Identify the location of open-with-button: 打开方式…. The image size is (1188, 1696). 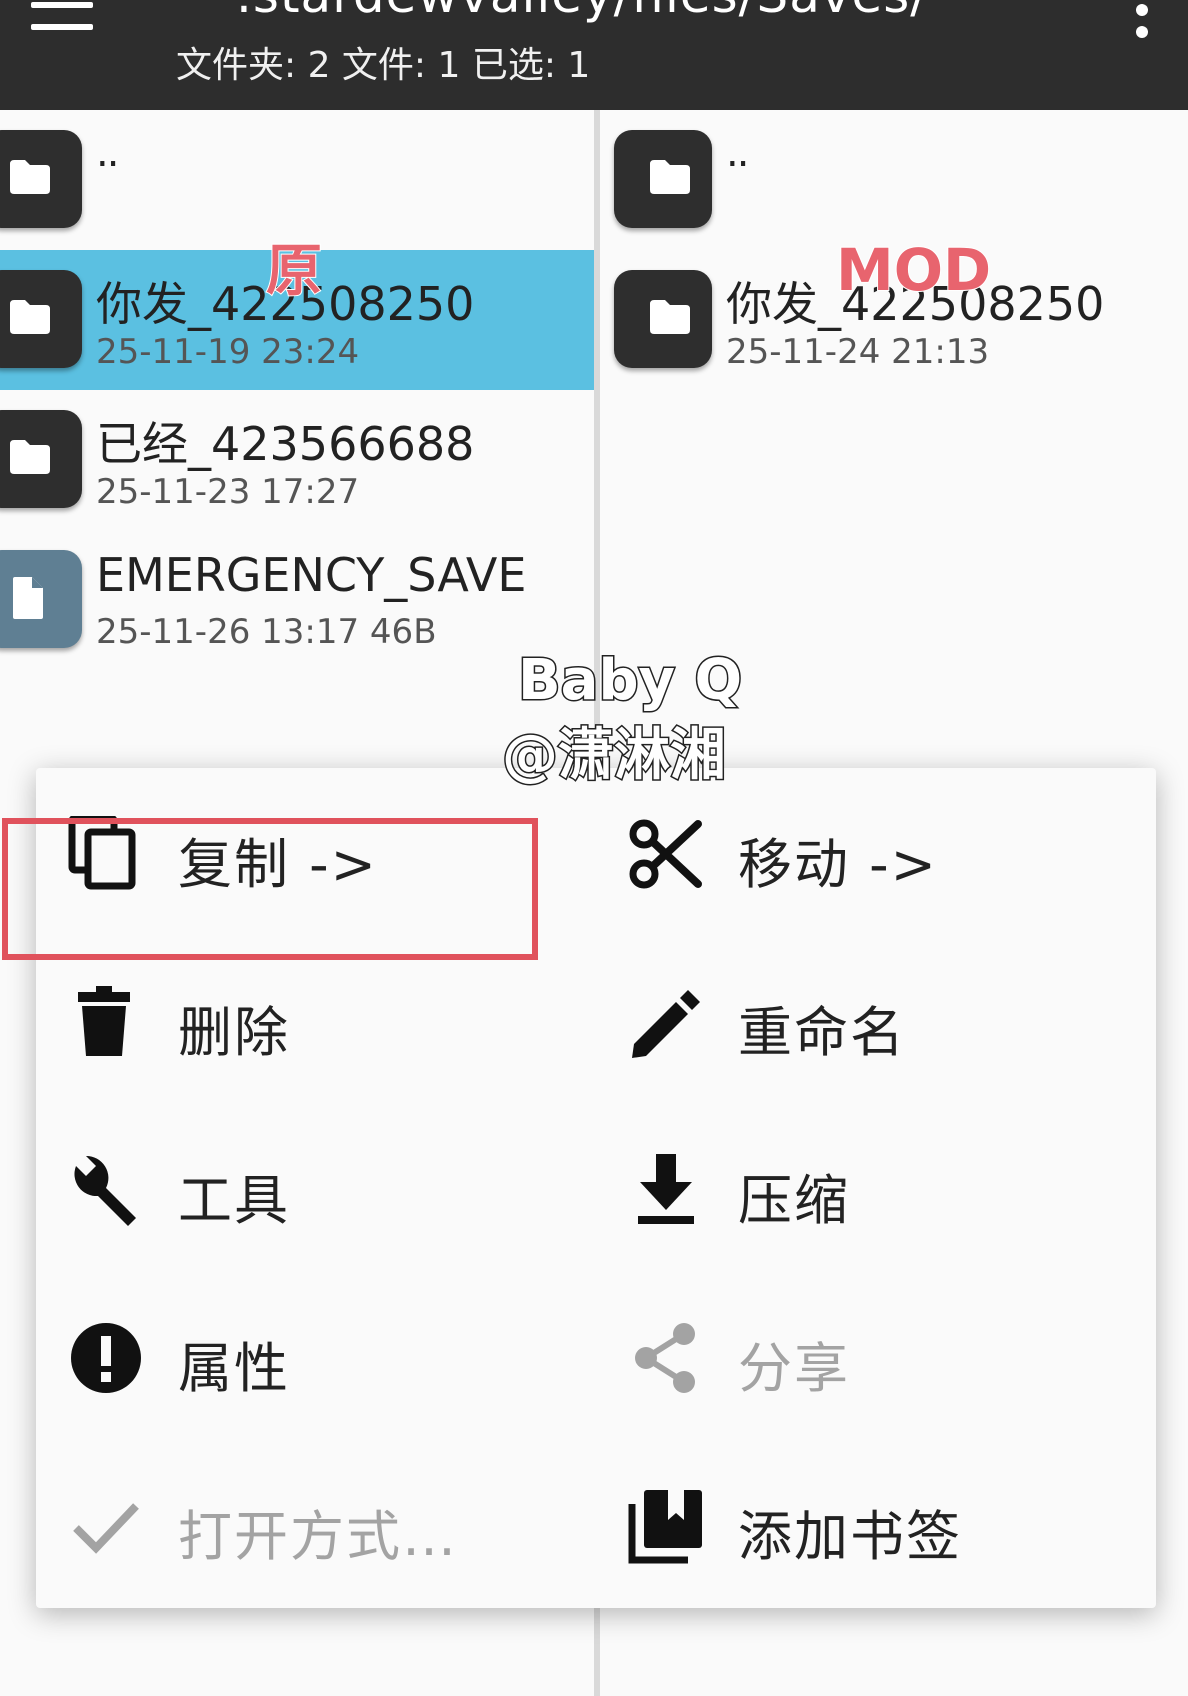
(306, 1524).